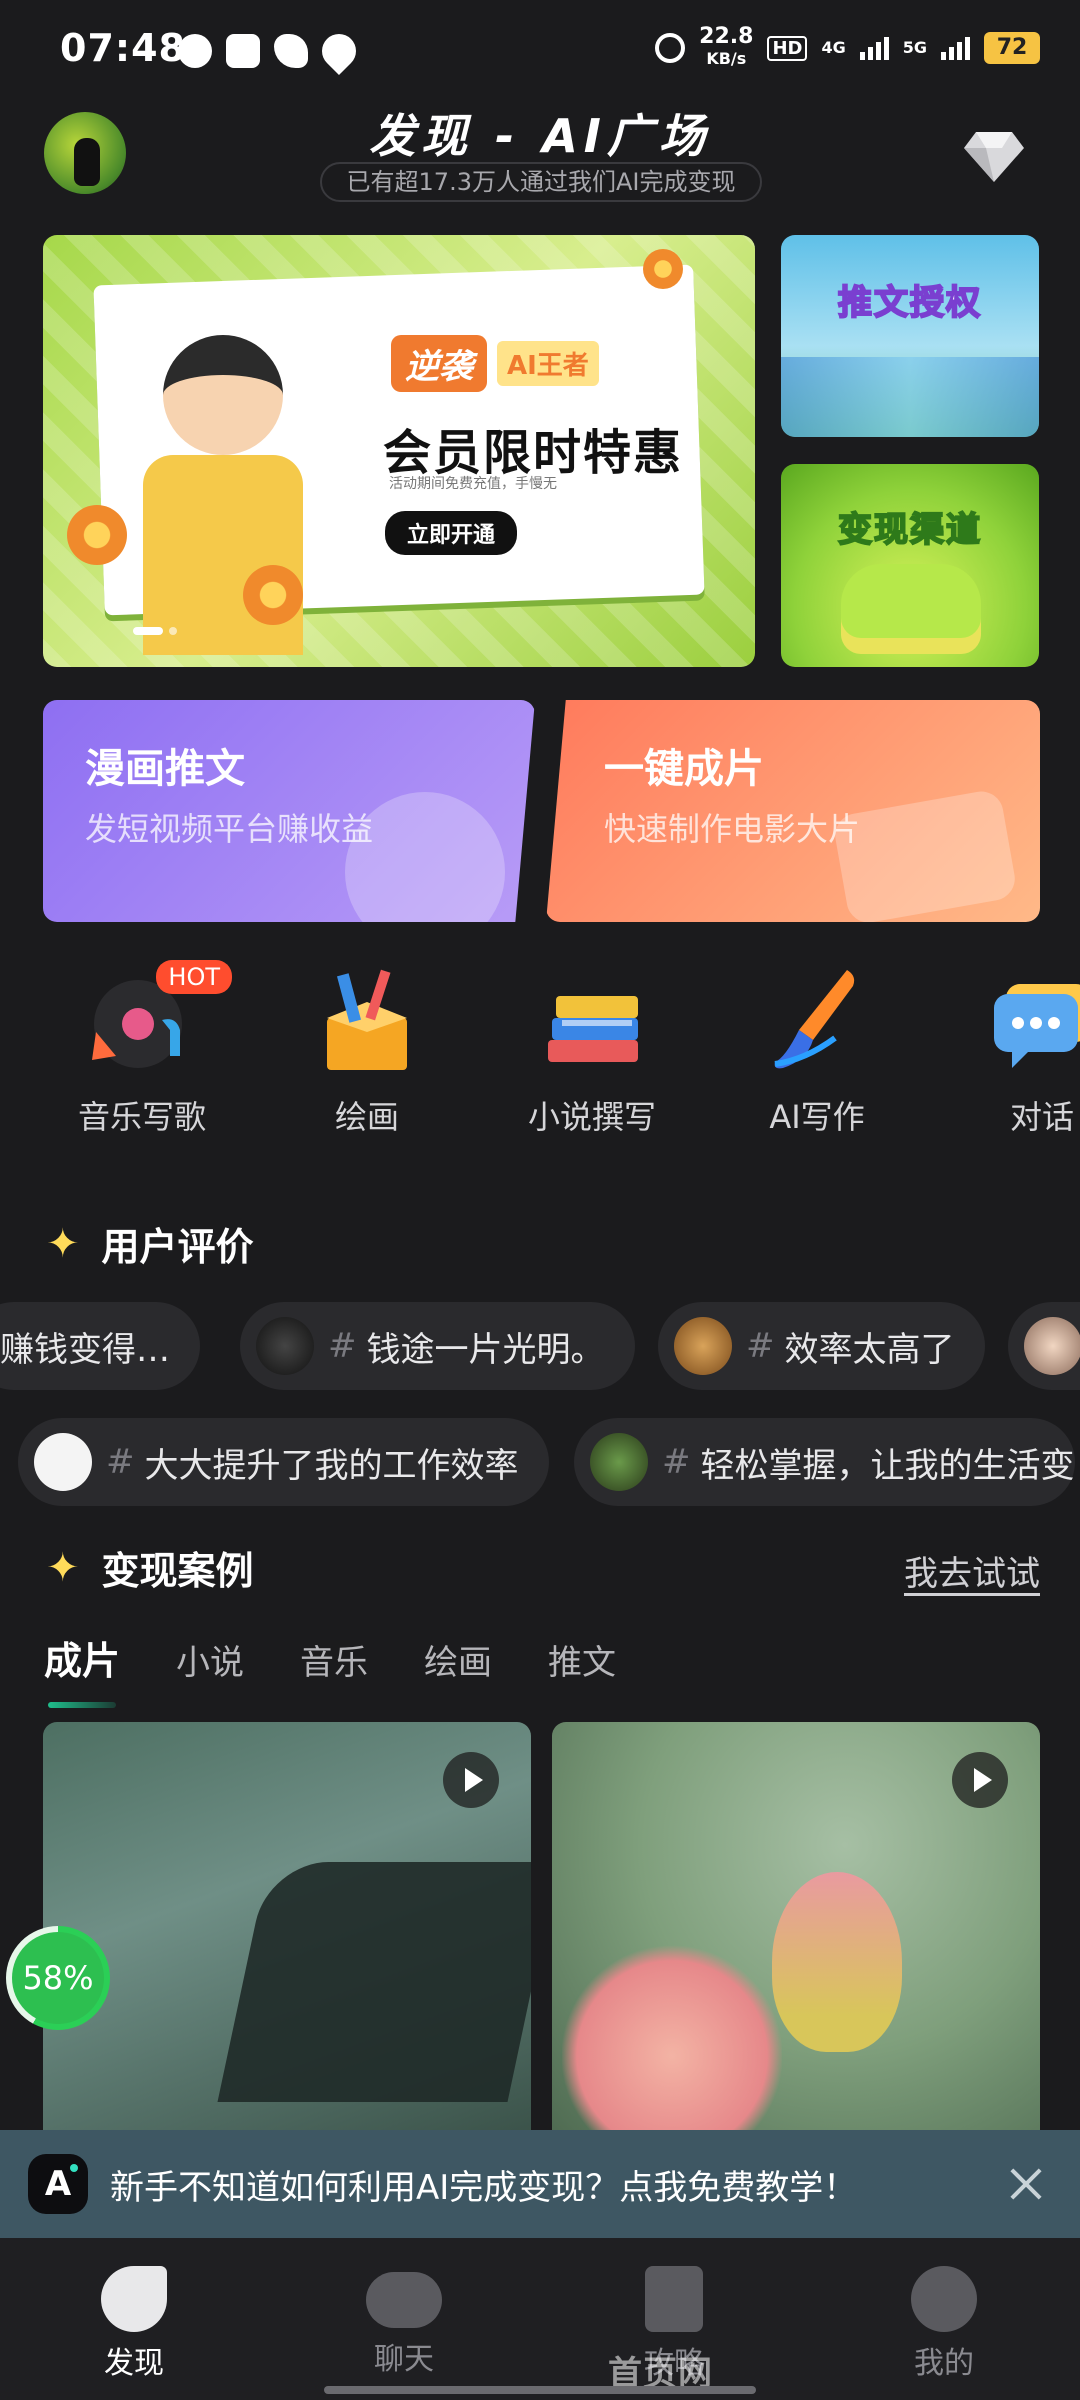  I want to click on review-pill: # 轻松掌握，让我的生活变, so click(824, 1462).